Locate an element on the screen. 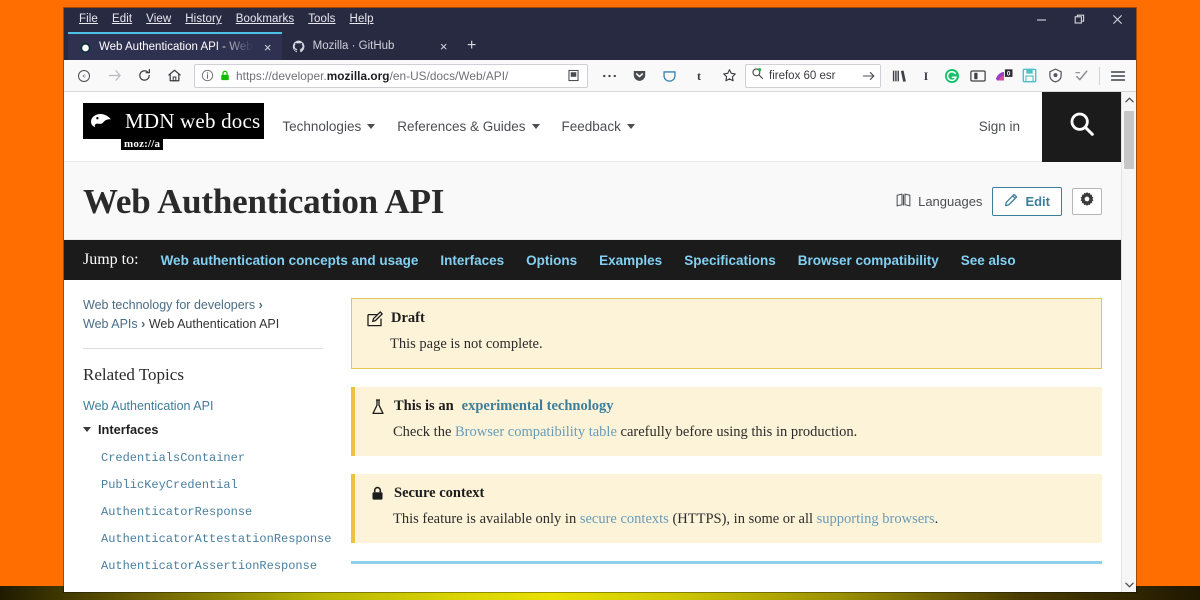 This screenshot has height=600, width=1200. page-title-block: Web Authentication API Languages Edit is located at coordinates (592, 201).